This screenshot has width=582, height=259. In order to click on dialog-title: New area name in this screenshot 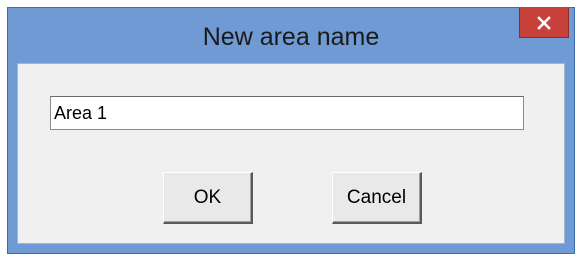, I will do `click(291, 37)`.